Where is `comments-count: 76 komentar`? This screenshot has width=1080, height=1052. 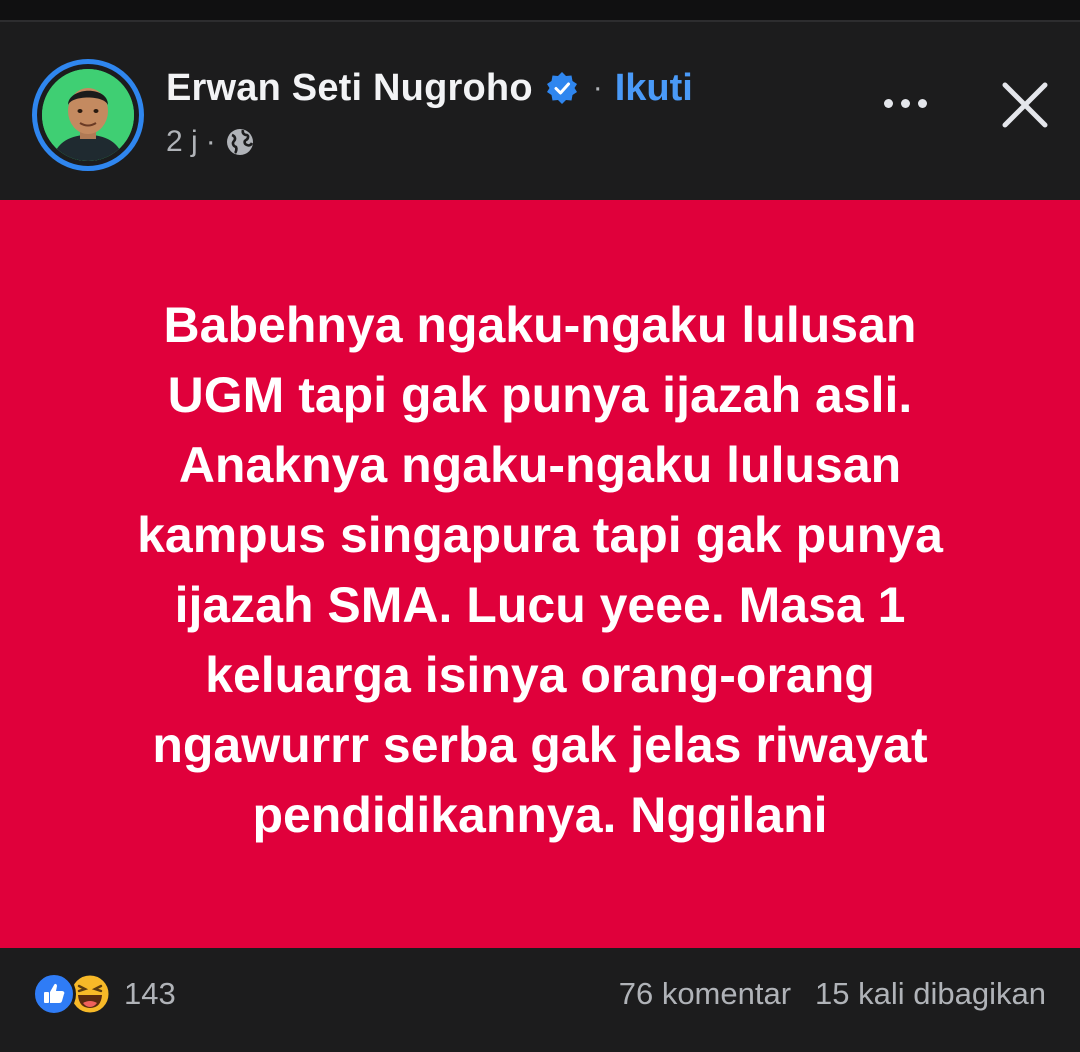
comments-count: 76 komentar is located at coordinates (705, 994).